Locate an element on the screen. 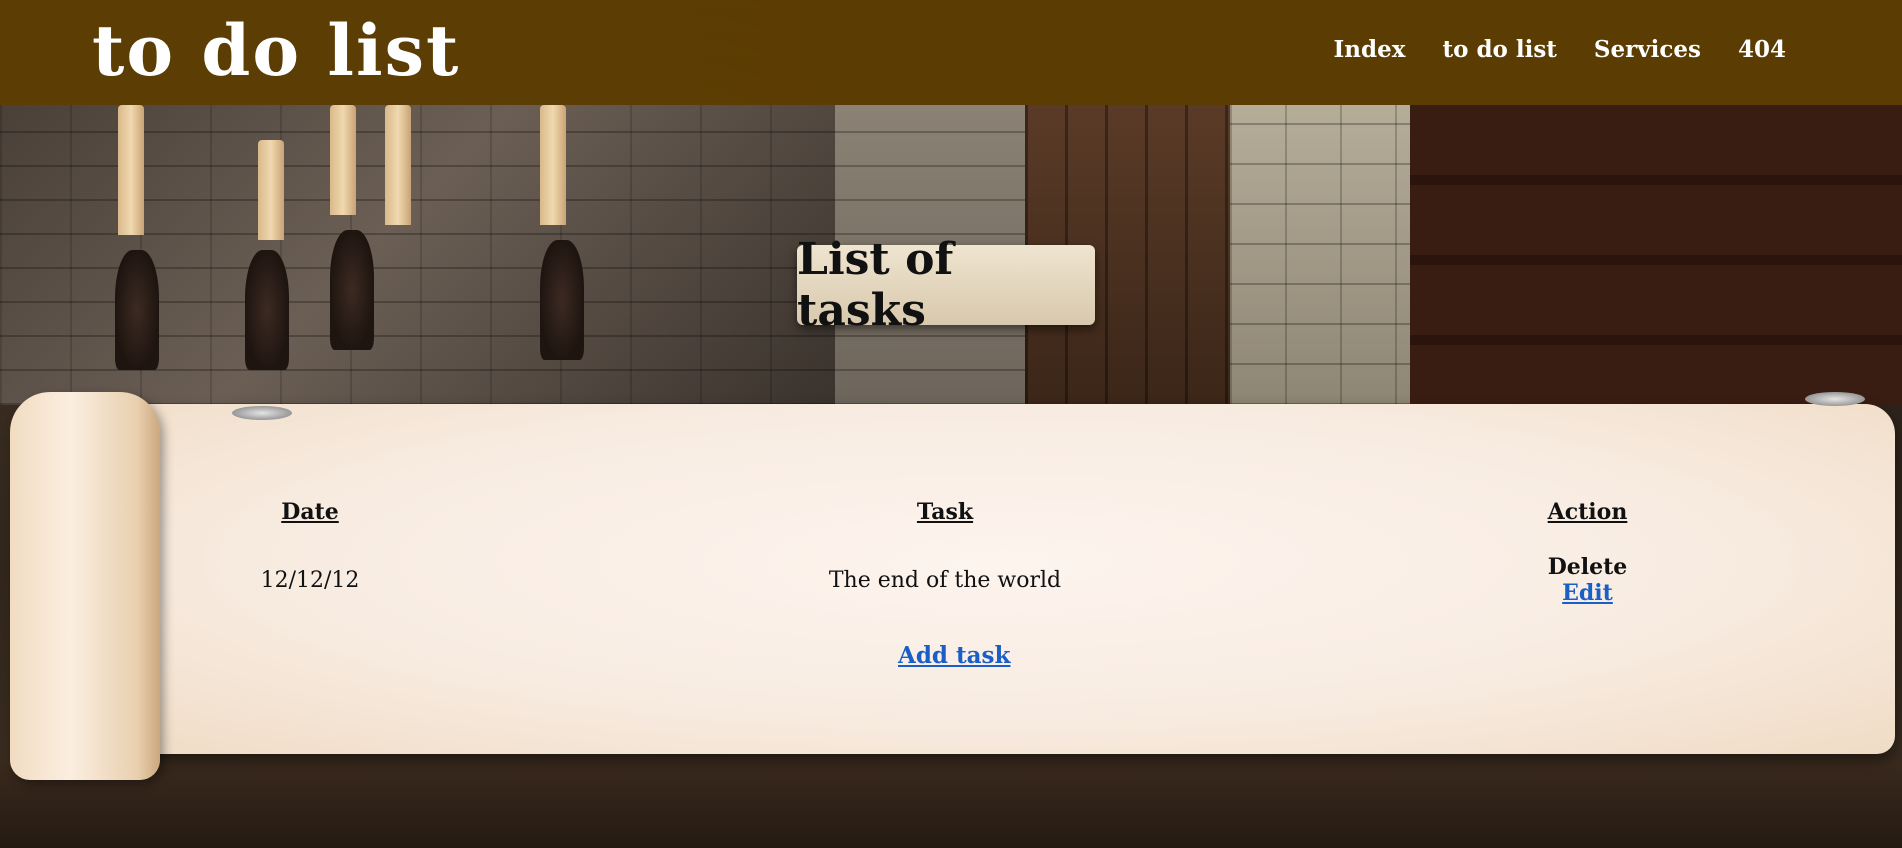 The height and width of the screenshot is (848, 1902). column-header-action: Action is located at coordinates (1587, 512).